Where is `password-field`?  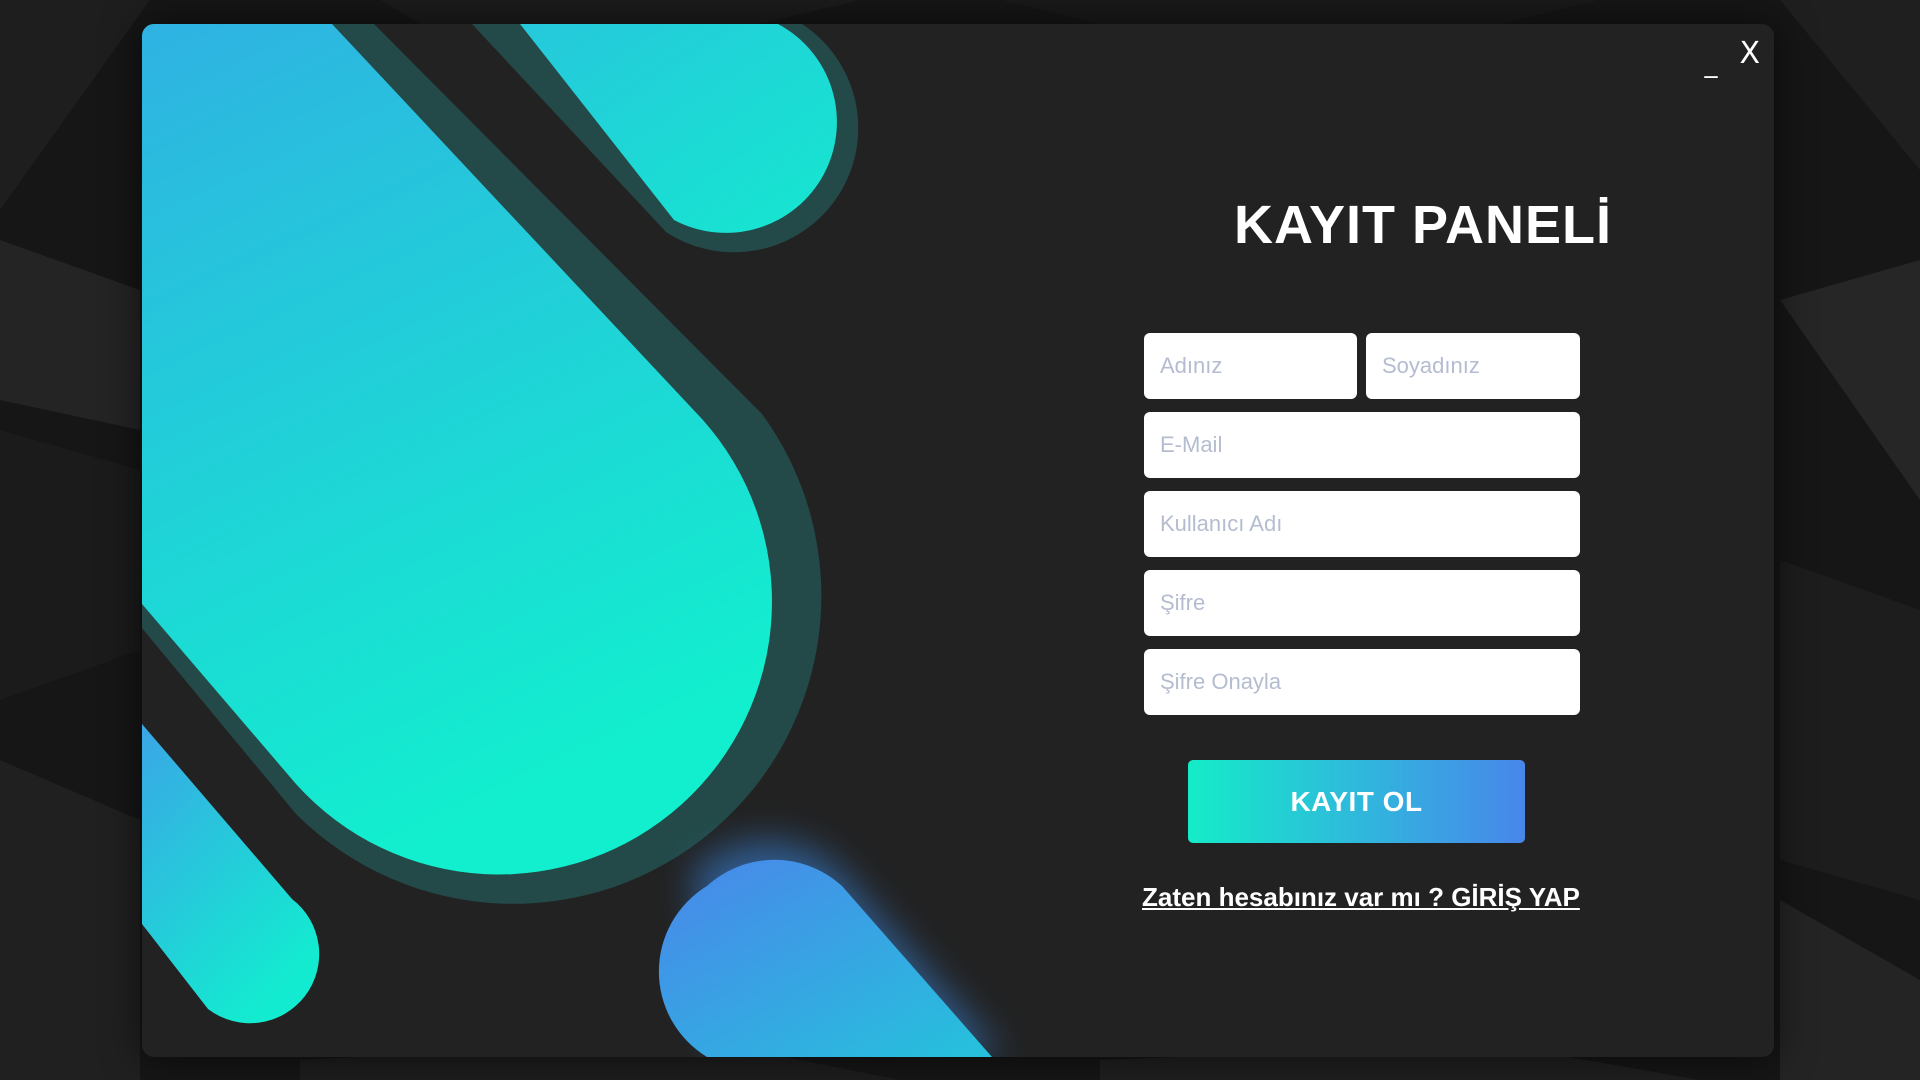 password-field is located at coordinates (1362, 603).